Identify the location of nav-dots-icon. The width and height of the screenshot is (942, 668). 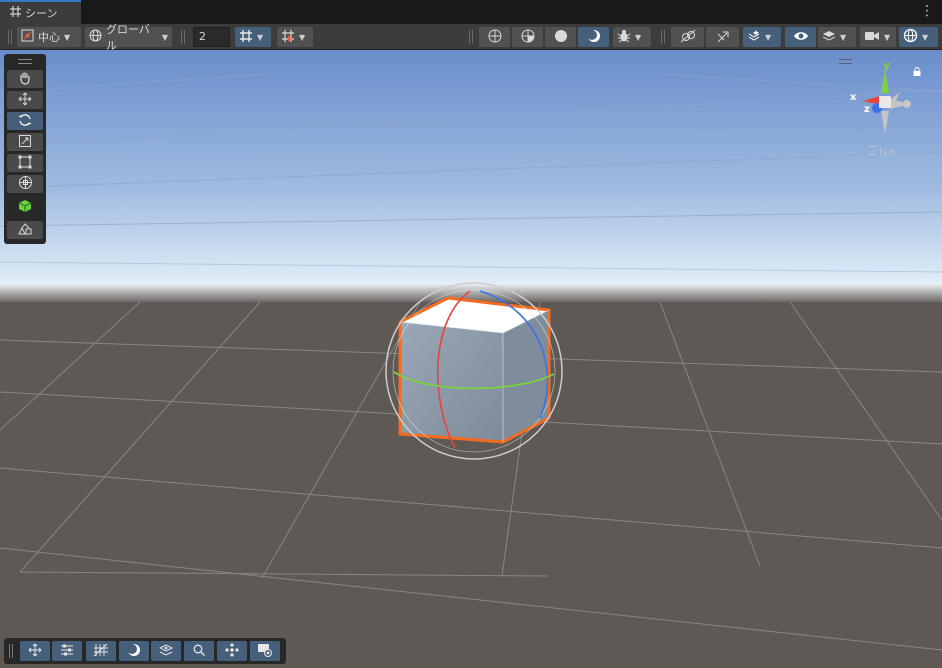
(232, 651).